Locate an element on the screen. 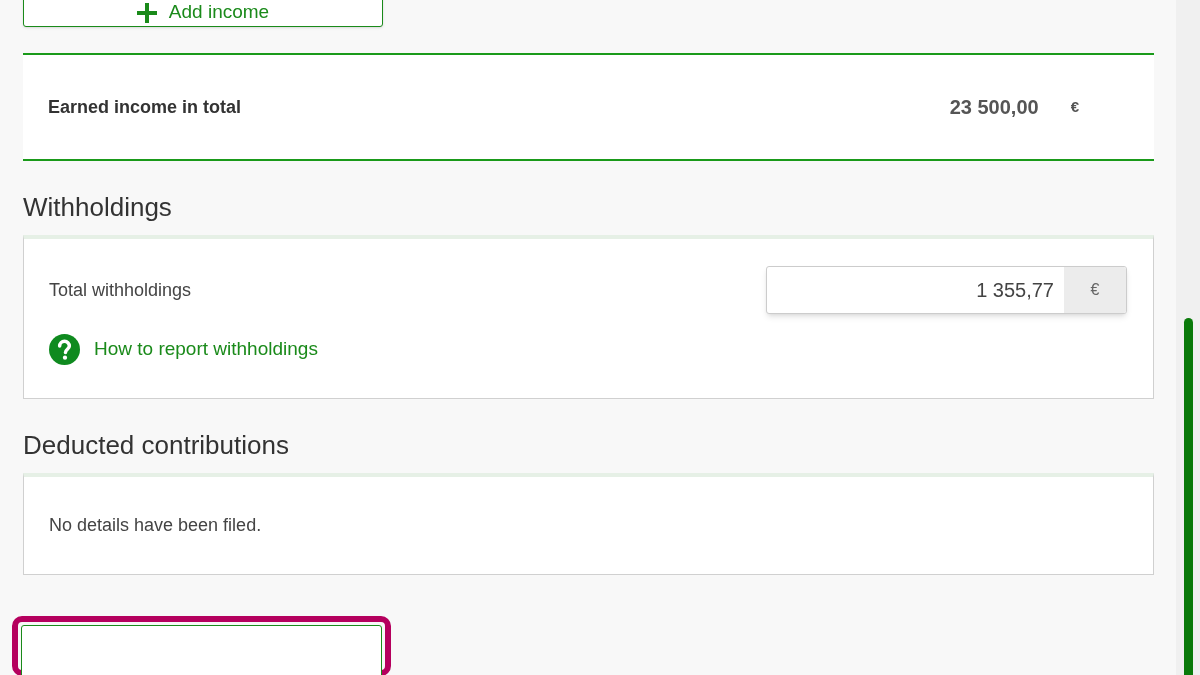 This screenshot has width=1200, height=675. empty-message: No details have been filed. is located at coordinates (155, 525).